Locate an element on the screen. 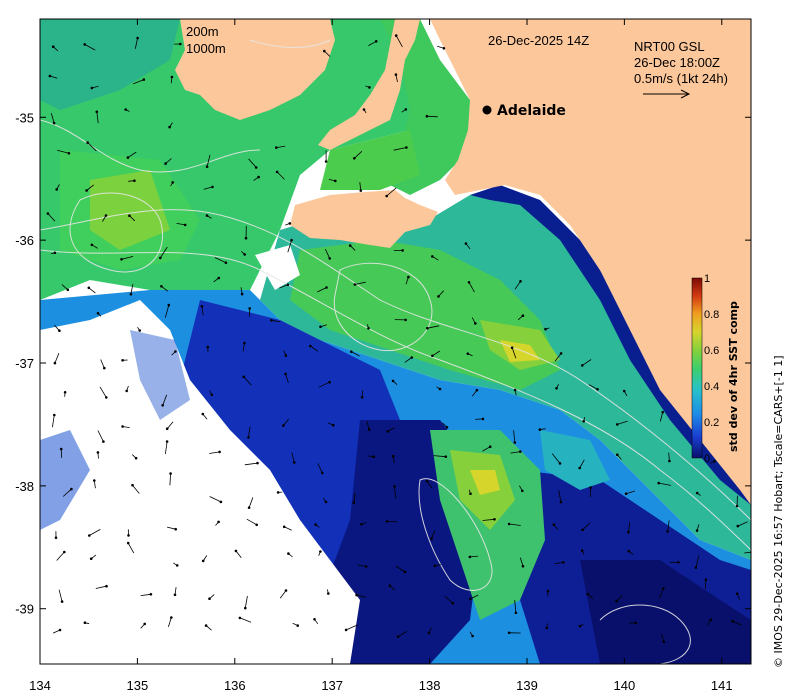 The image size is (792, 700). x-tick-label: 141 is located at coordinates (722, 685).